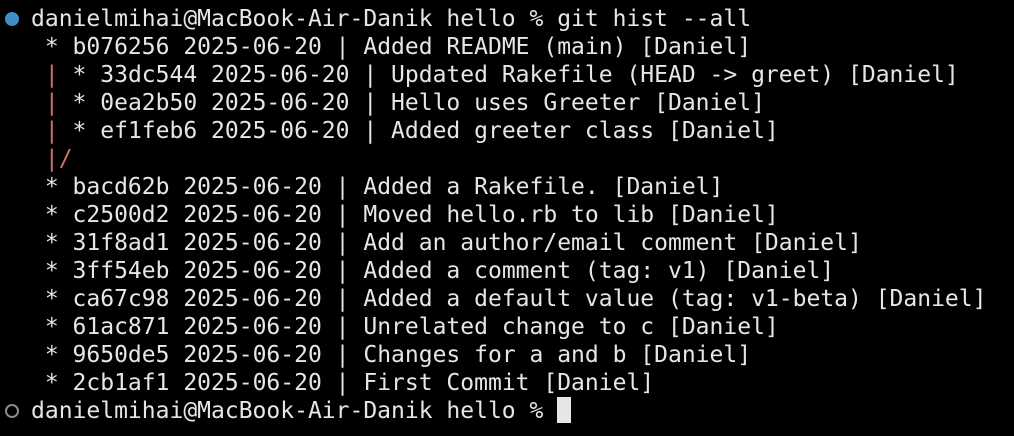 The image size is (1014, 436). I want to click on commit-hash: ca67c98, so click(128, 299).